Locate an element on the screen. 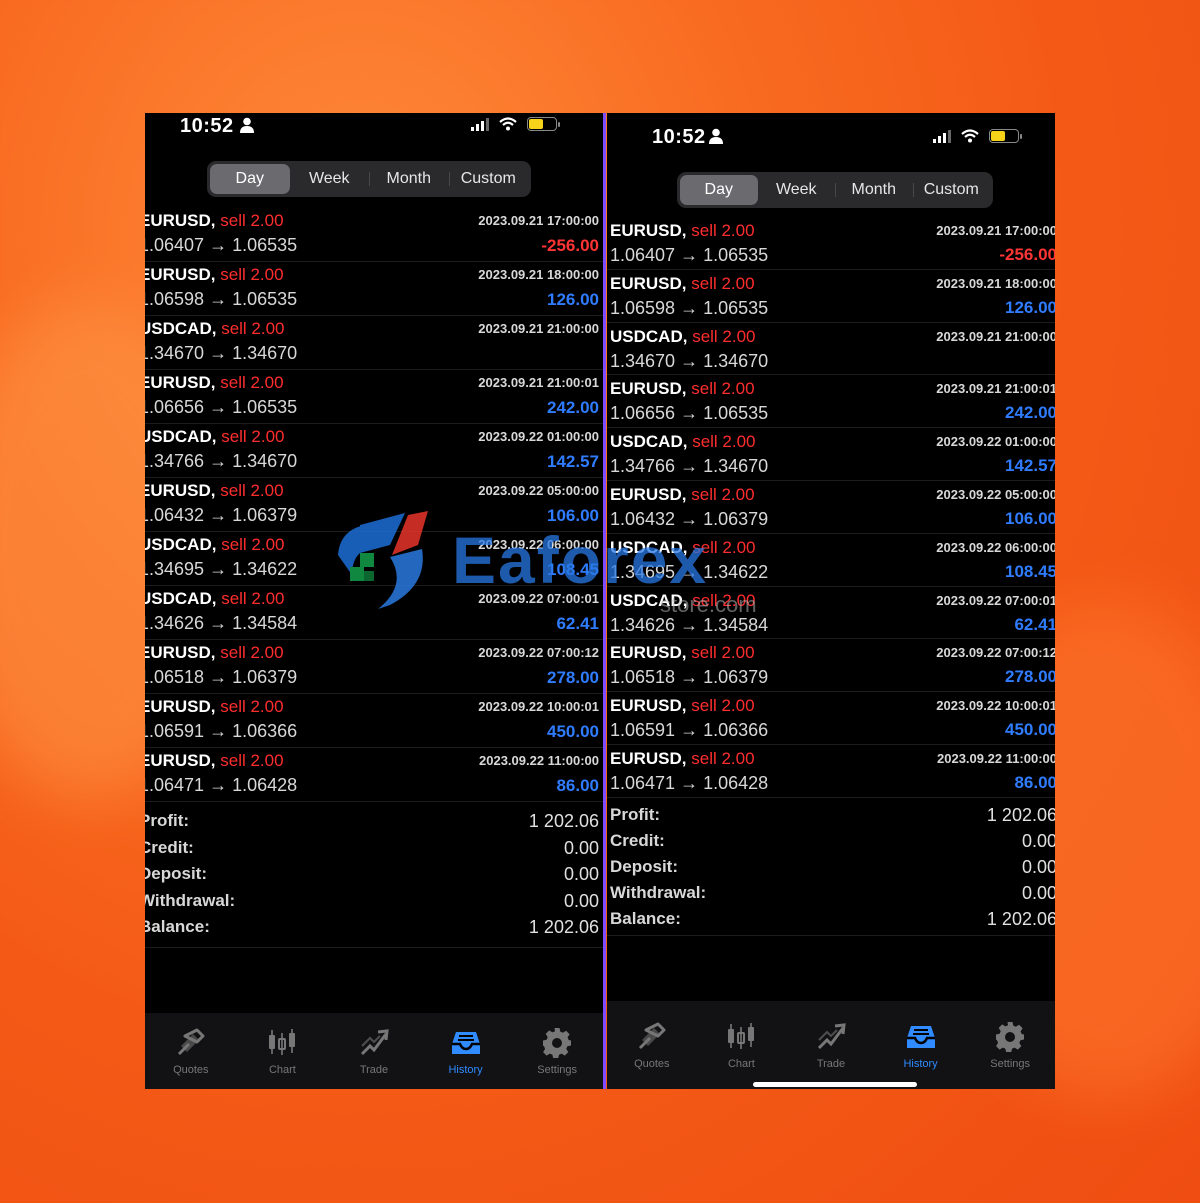 The height and width of the screenshot is (1203, 1200). trade-prices: 1.34766 → 1.34670 is located at coordinates (689, 466).